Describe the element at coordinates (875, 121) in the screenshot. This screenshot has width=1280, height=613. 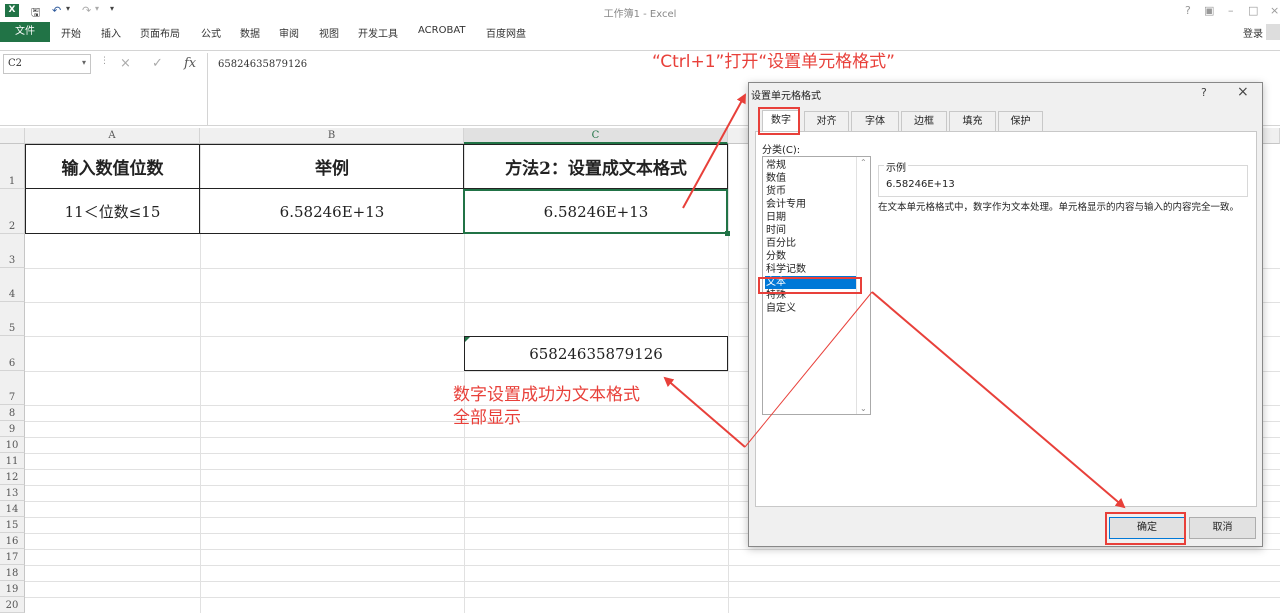
I see `tab-font: 字体` at that location.